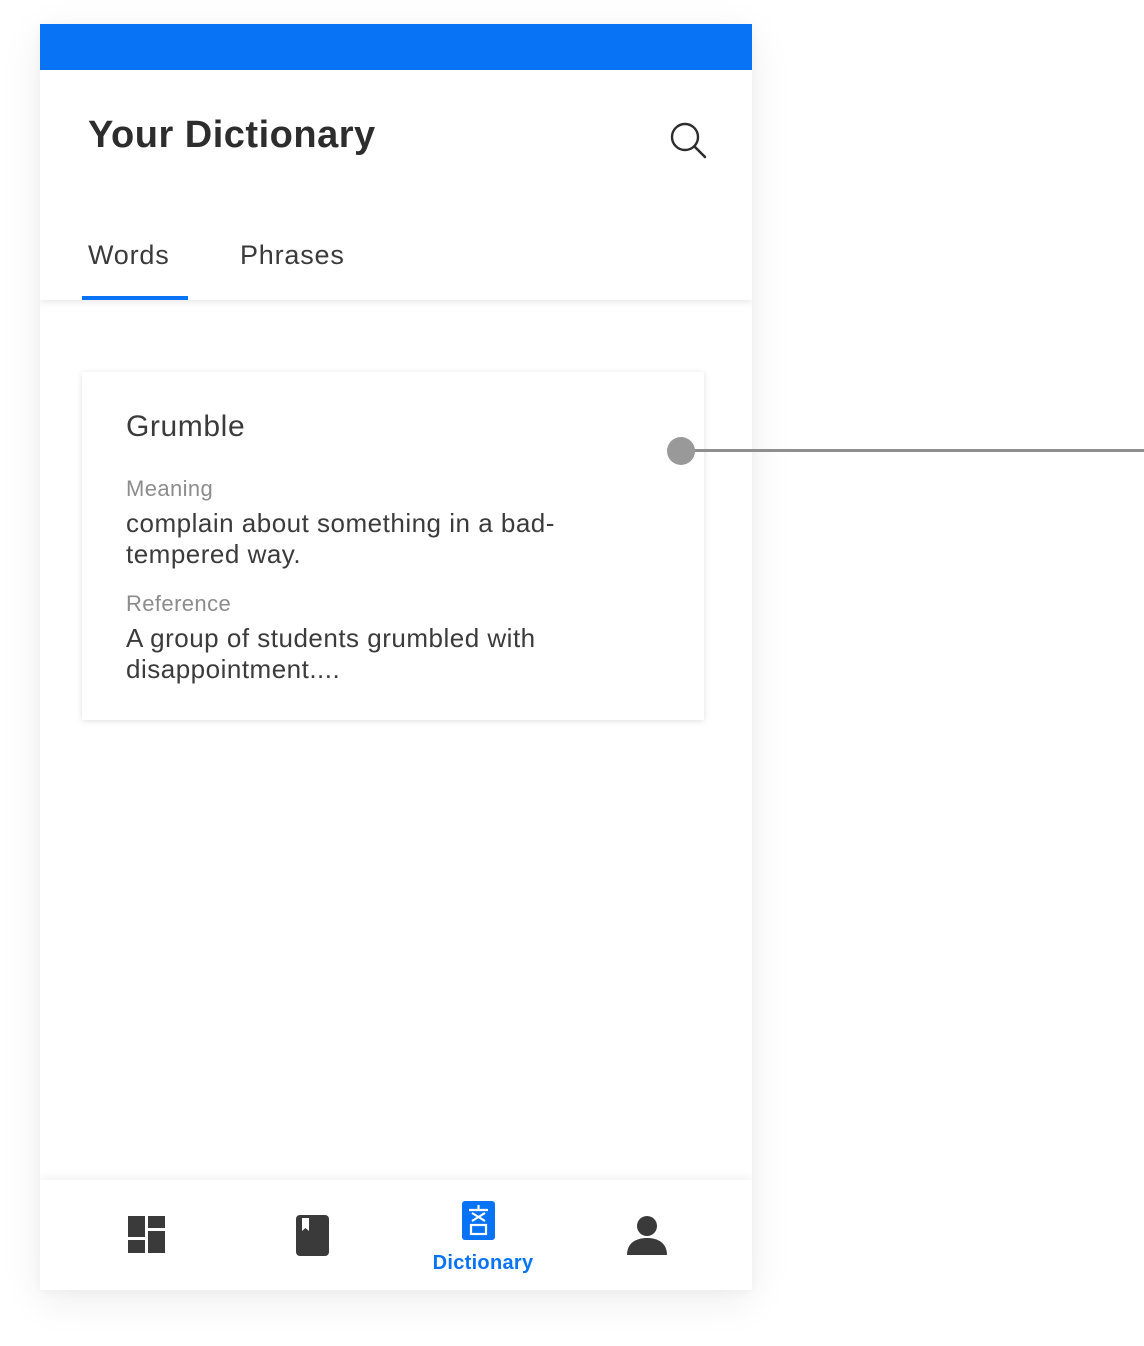 The image size is (1144, 1346). What do you see at coordinates (292, 255) in the screenshot?
I see `tab-phrases-label: Phrases` at bounding box center [292, 255].